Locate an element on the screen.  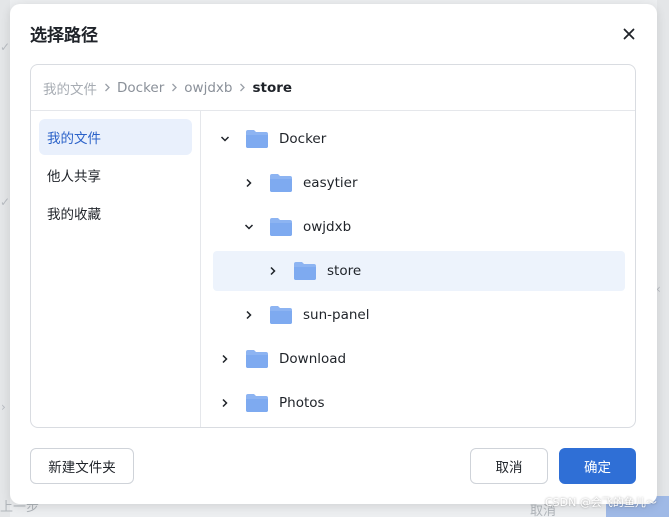
sidebar-item-shared: 他人共享 is located at coordinates (115, 175).